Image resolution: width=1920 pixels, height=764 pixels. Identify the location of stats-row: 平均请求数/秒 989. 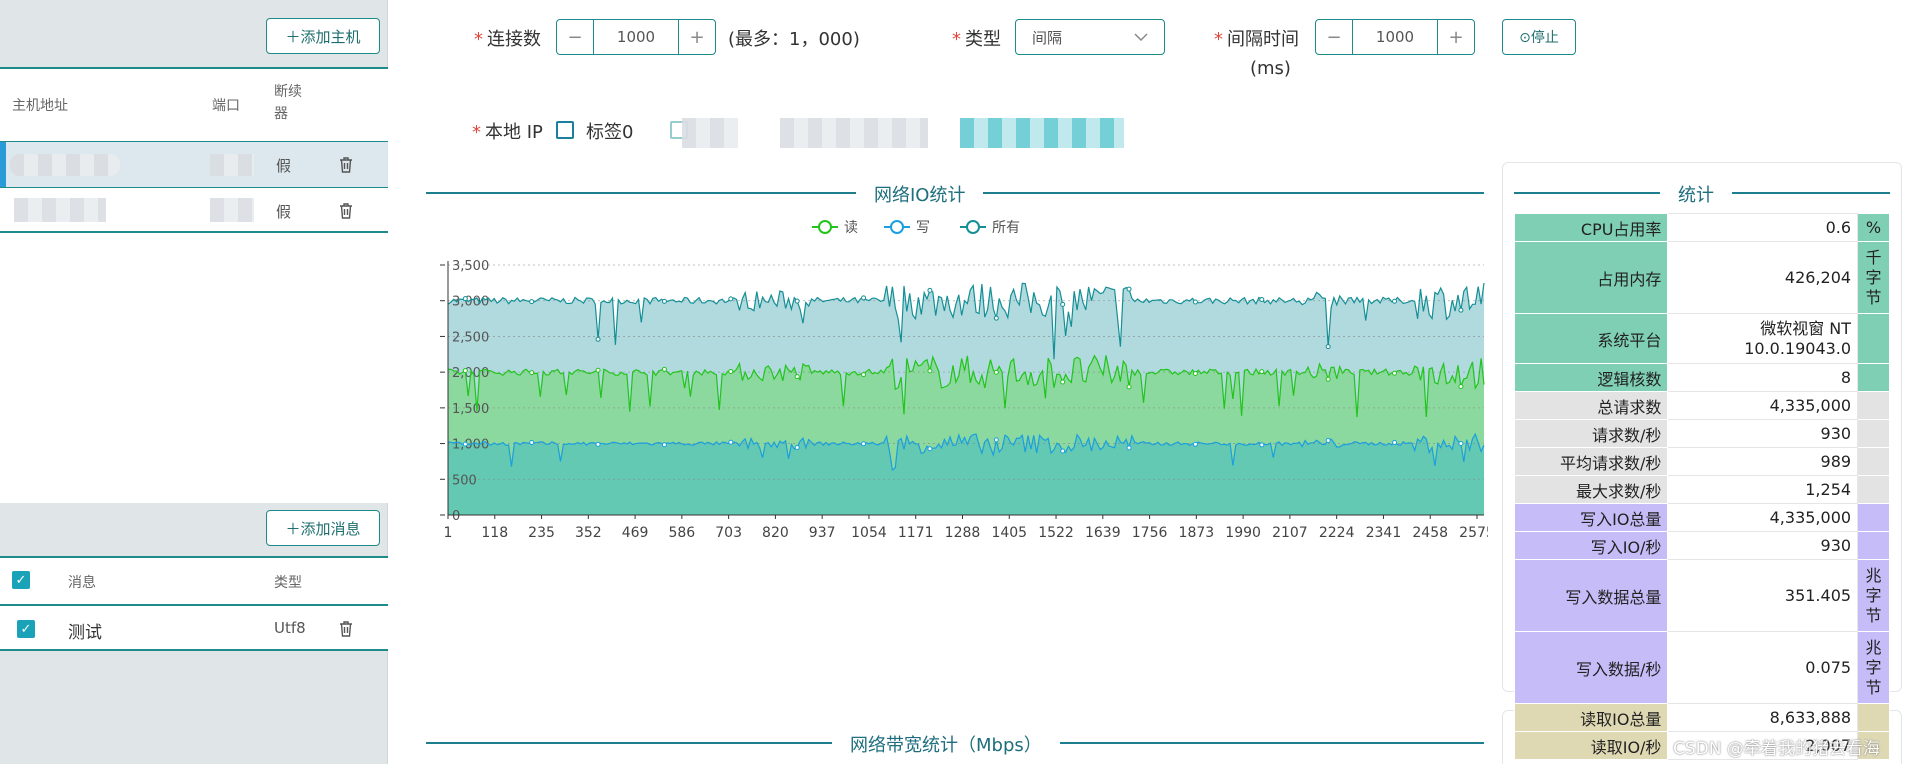
(1701, 461).